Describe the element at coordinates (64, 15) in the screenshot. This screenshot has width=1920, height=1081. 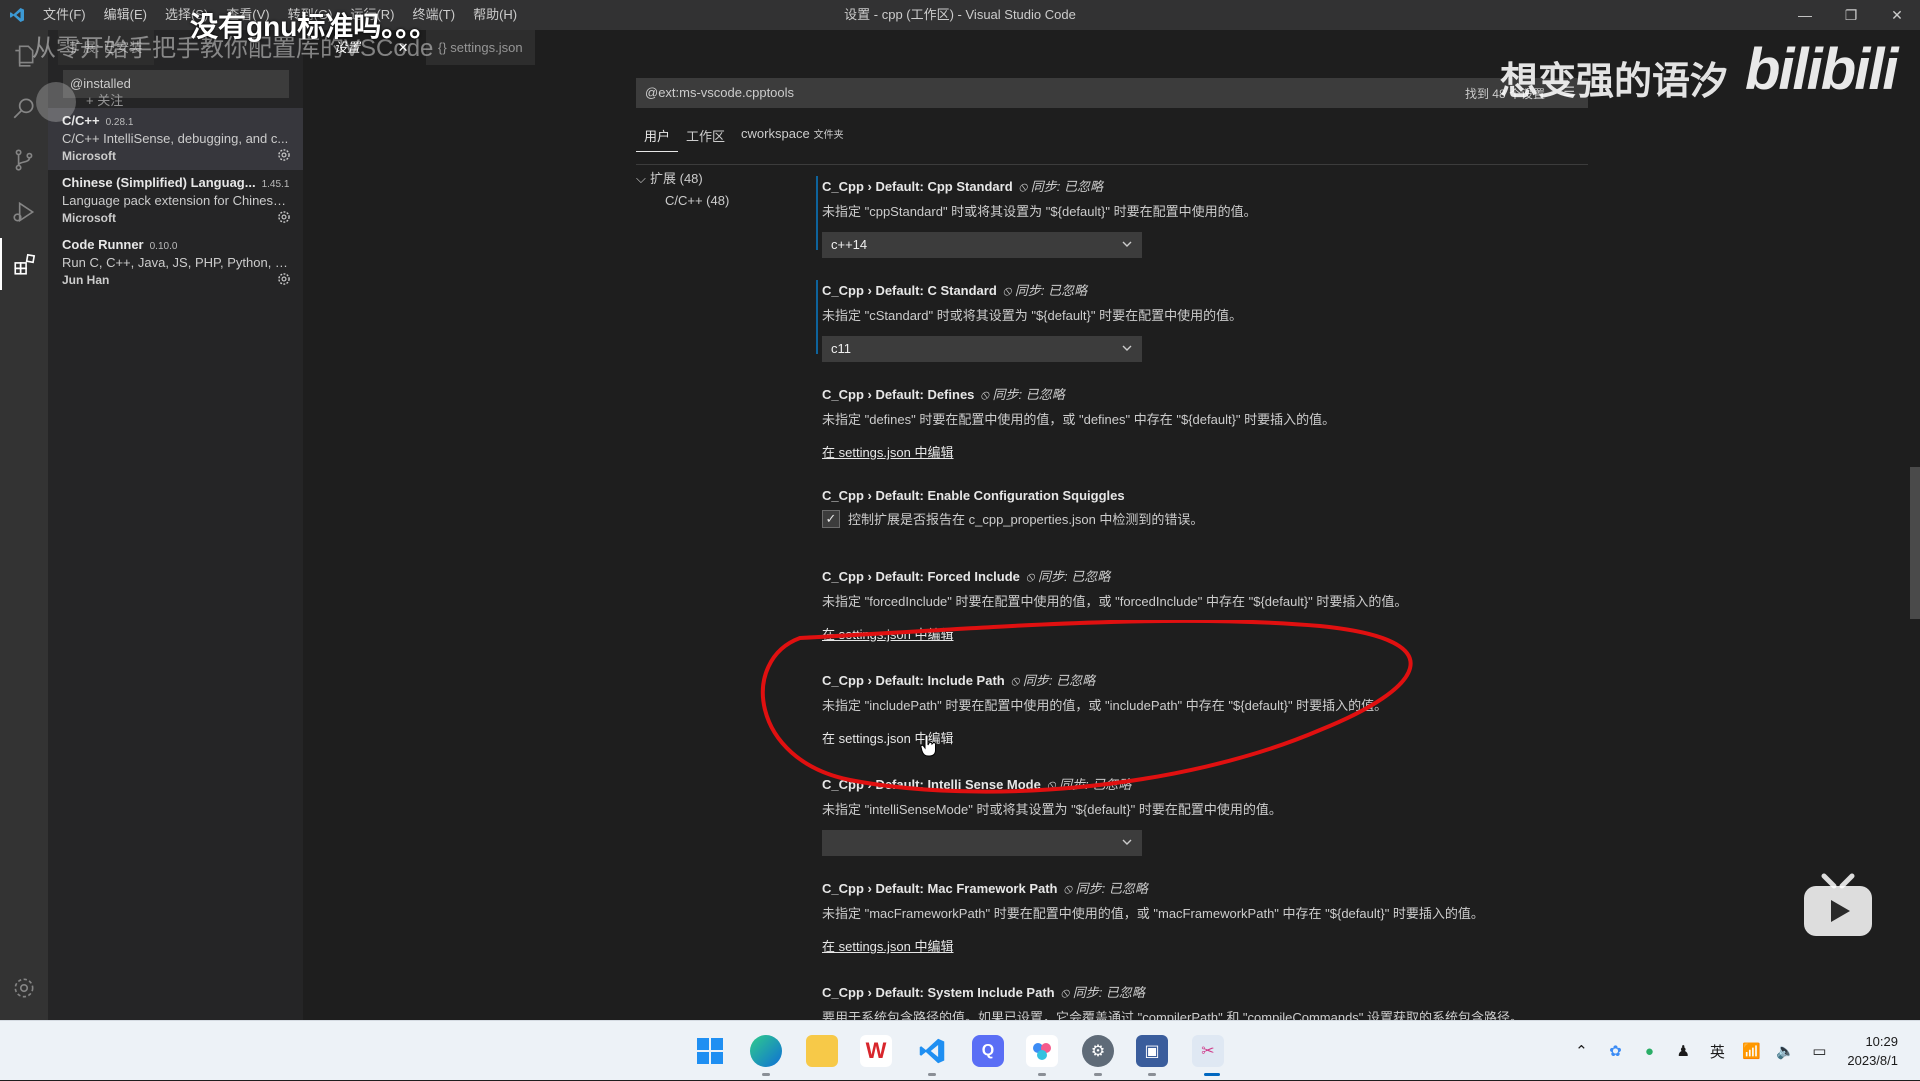
I see `menu-file: 文件(F)` at that location.